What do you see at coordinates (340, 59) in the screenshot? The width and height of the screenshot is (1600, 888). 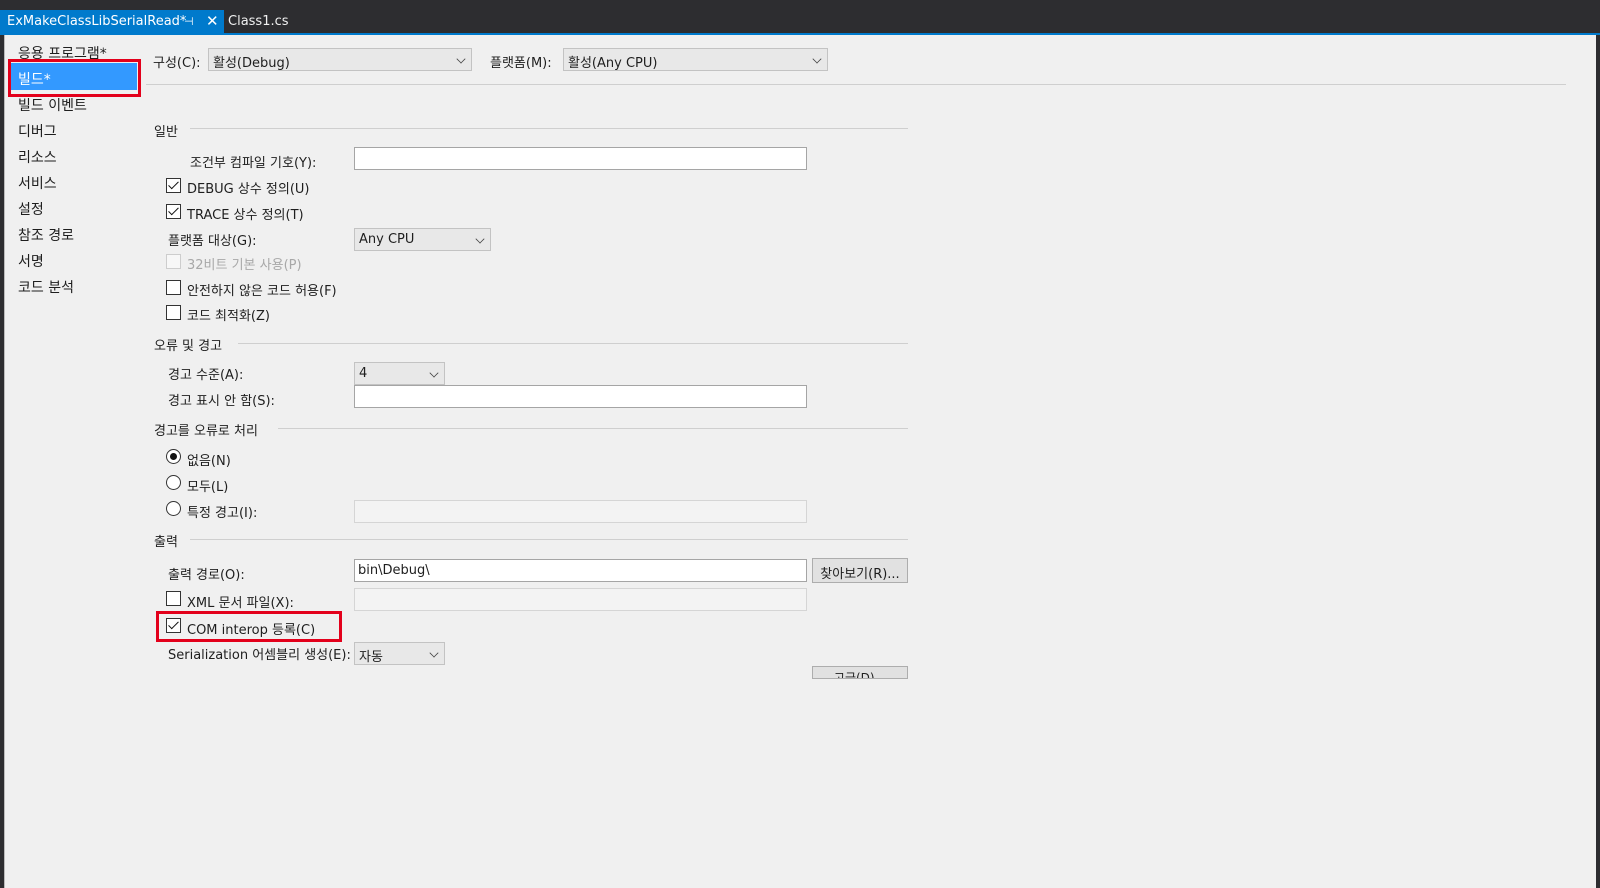 I see `config-select: 활성(Debug)` at bounding box center [340, 59].